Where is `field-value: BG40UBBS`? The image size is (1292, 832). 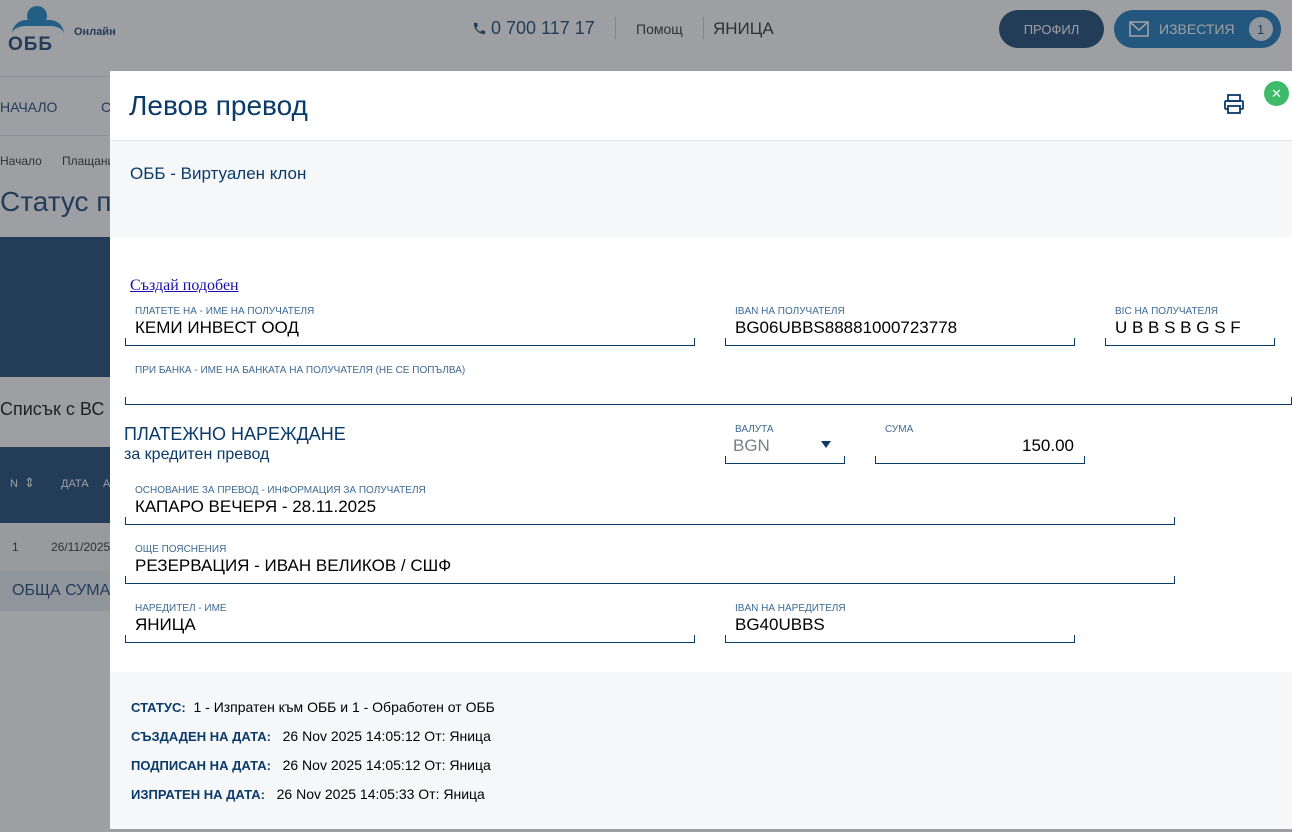 field-value: BG40UBBS is located at coordinates (780, 624).